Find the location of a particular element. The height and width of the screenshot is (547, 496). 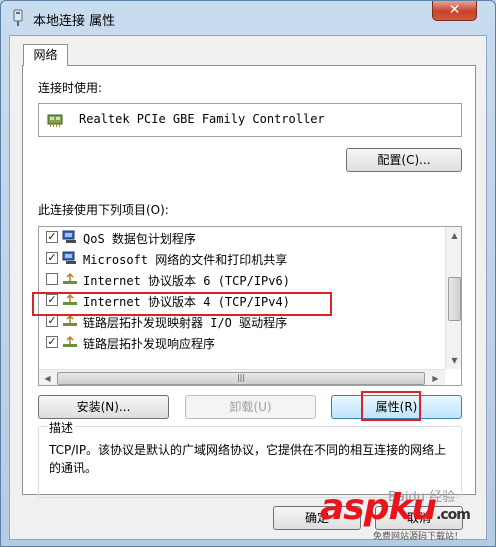

aspku-brand: aspku is located at coordinates (378, 507).